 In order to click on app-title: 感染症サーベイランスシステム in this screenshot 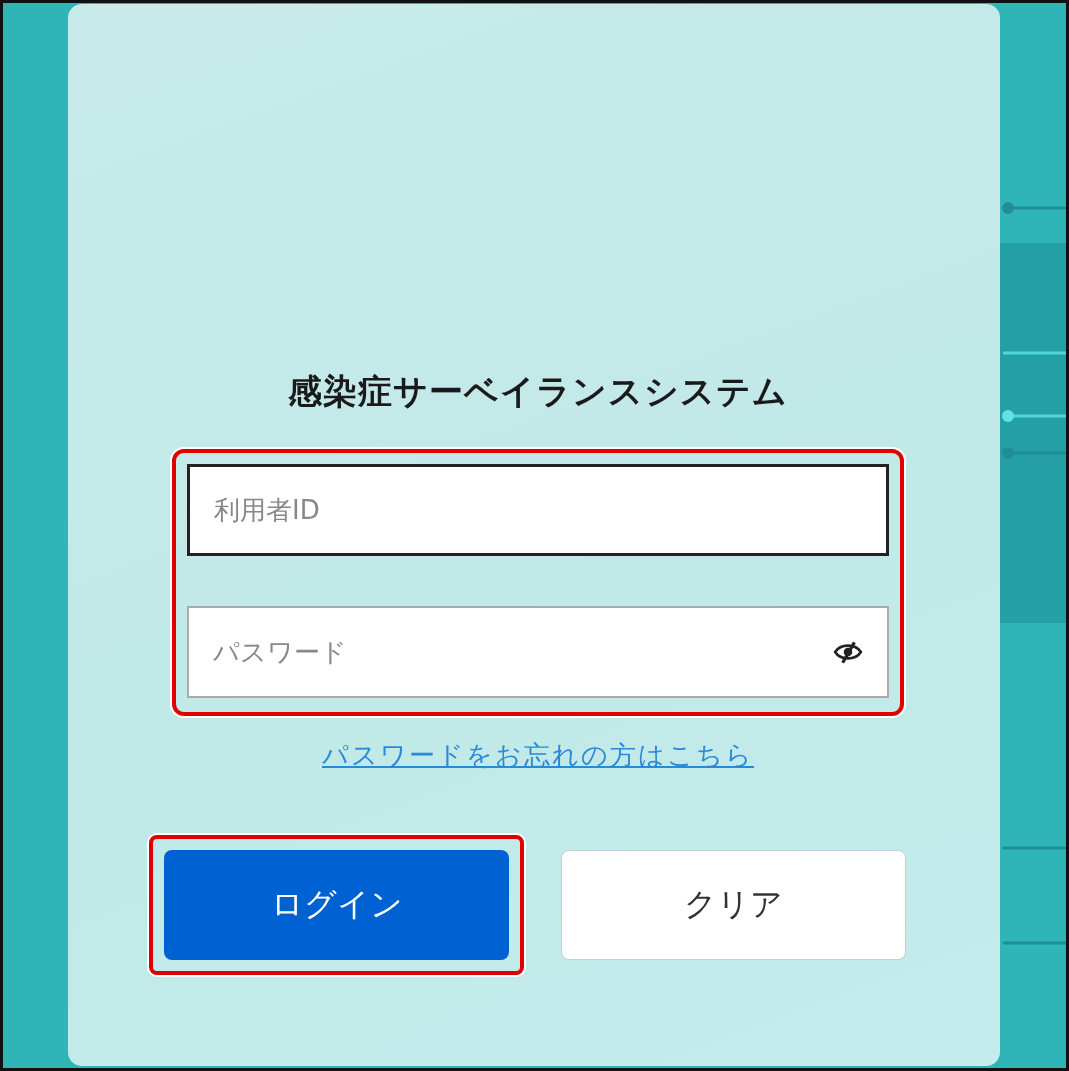, I will do `click(538, 391)`.